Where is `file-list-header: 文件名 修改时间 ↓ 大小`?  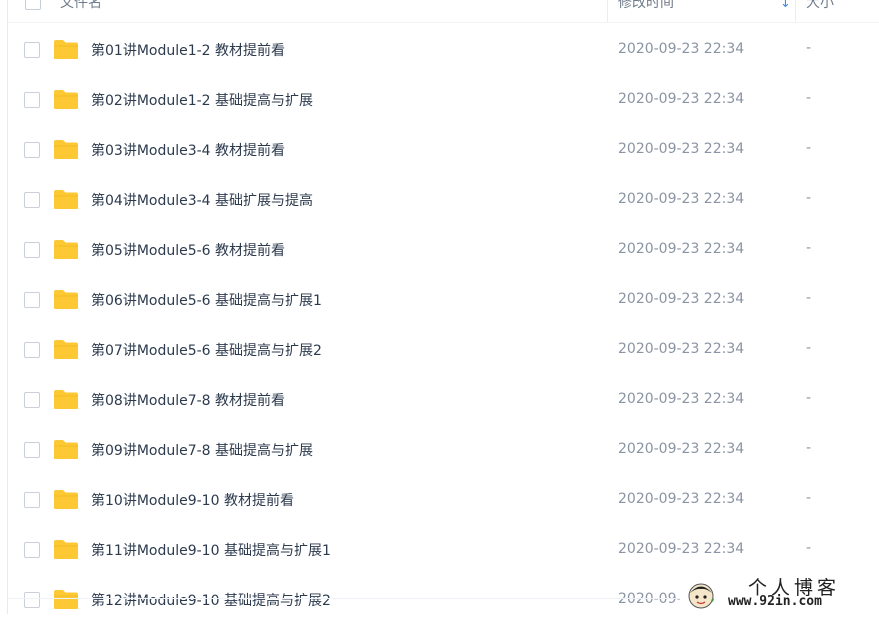 file-list-header: 文件名 修改时间 ↓ 大小 is located at coordinates (443, 11).